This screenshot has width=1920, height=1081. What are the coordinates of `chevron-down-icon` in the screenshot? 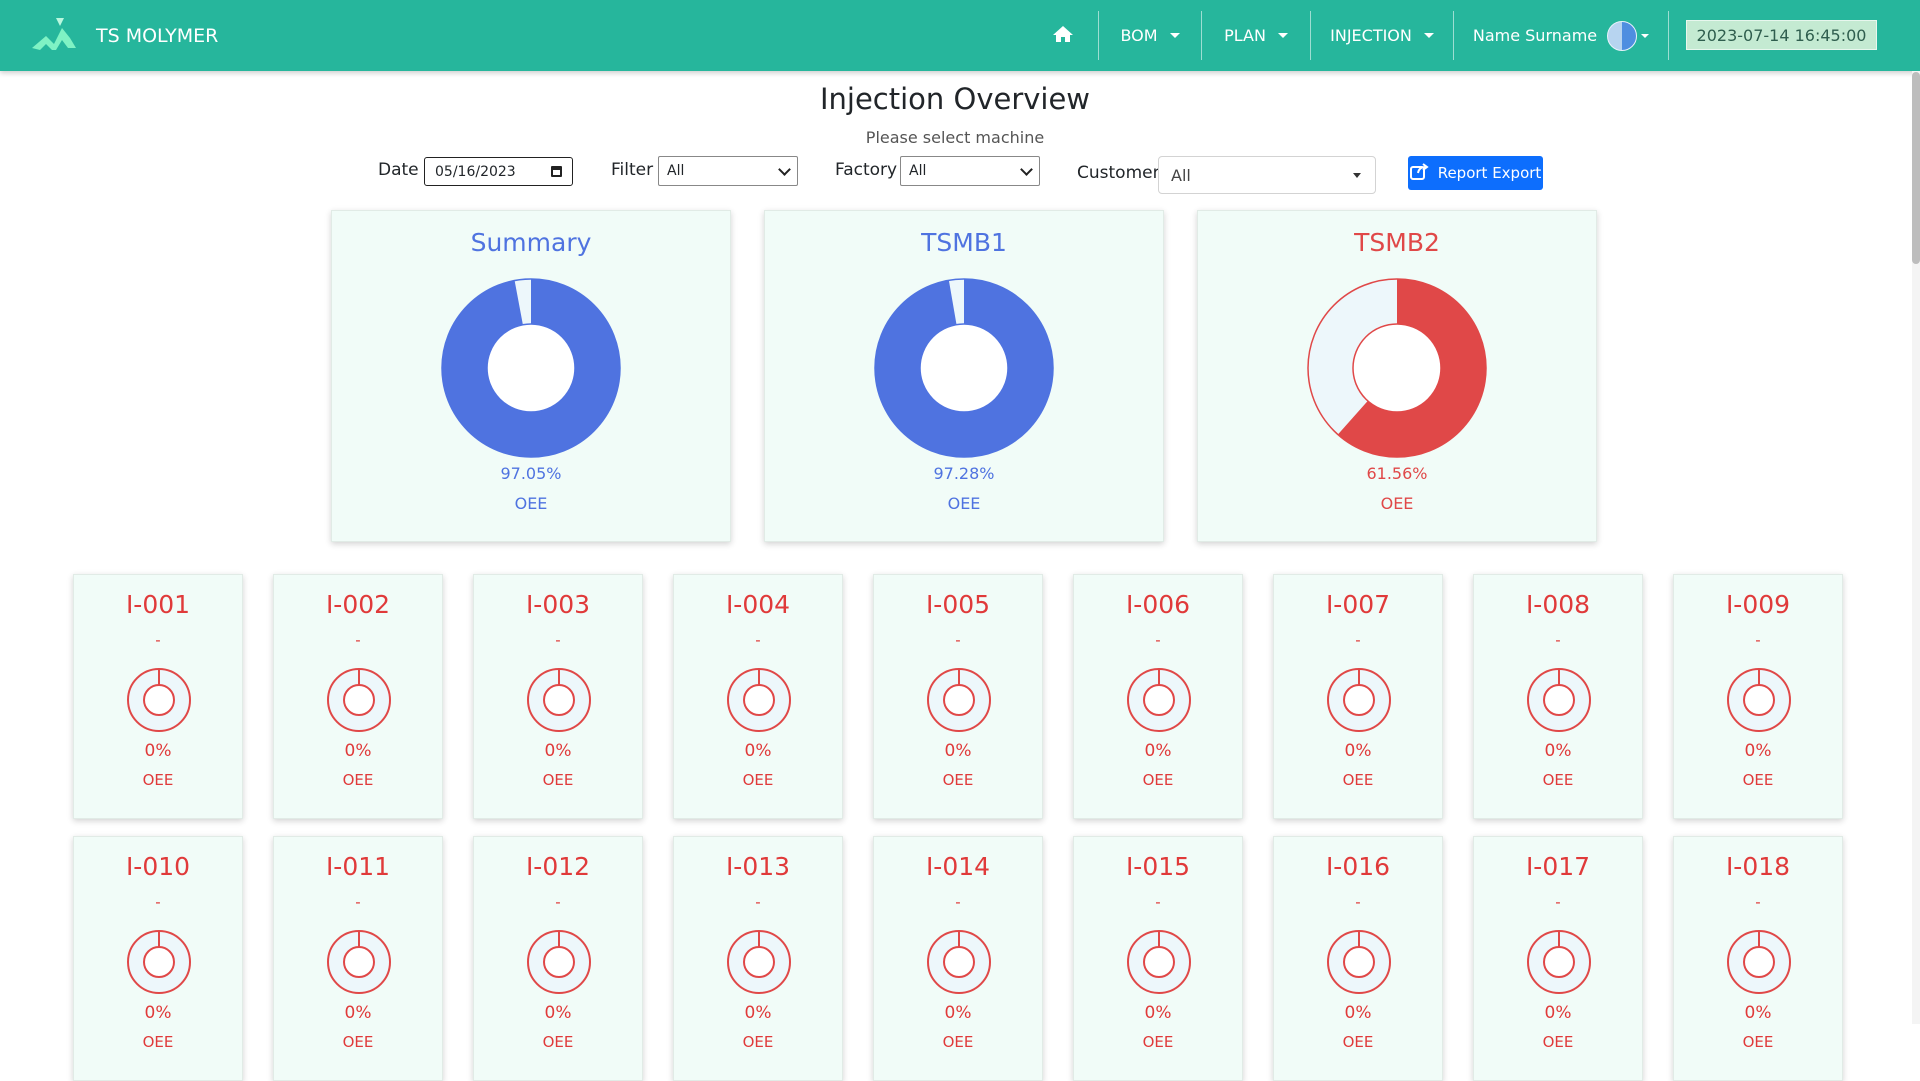 It's located at (1026, 169).